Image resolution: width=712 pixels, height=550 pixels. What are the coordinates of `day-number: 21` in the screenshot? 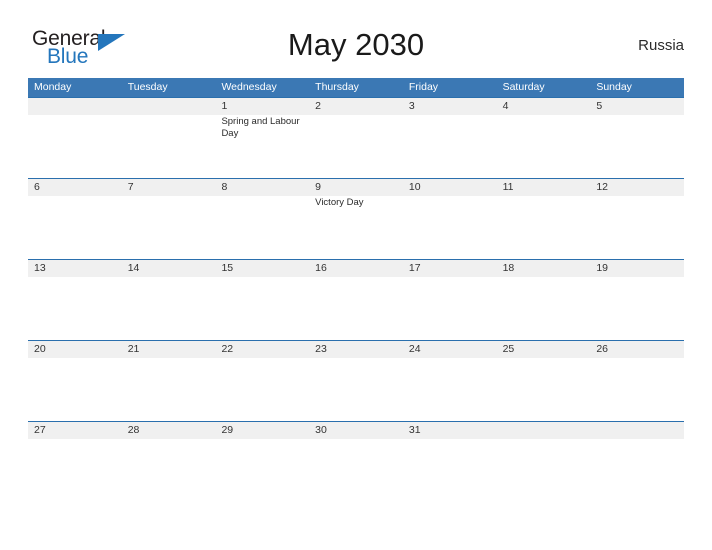 It's located at (133, 349).